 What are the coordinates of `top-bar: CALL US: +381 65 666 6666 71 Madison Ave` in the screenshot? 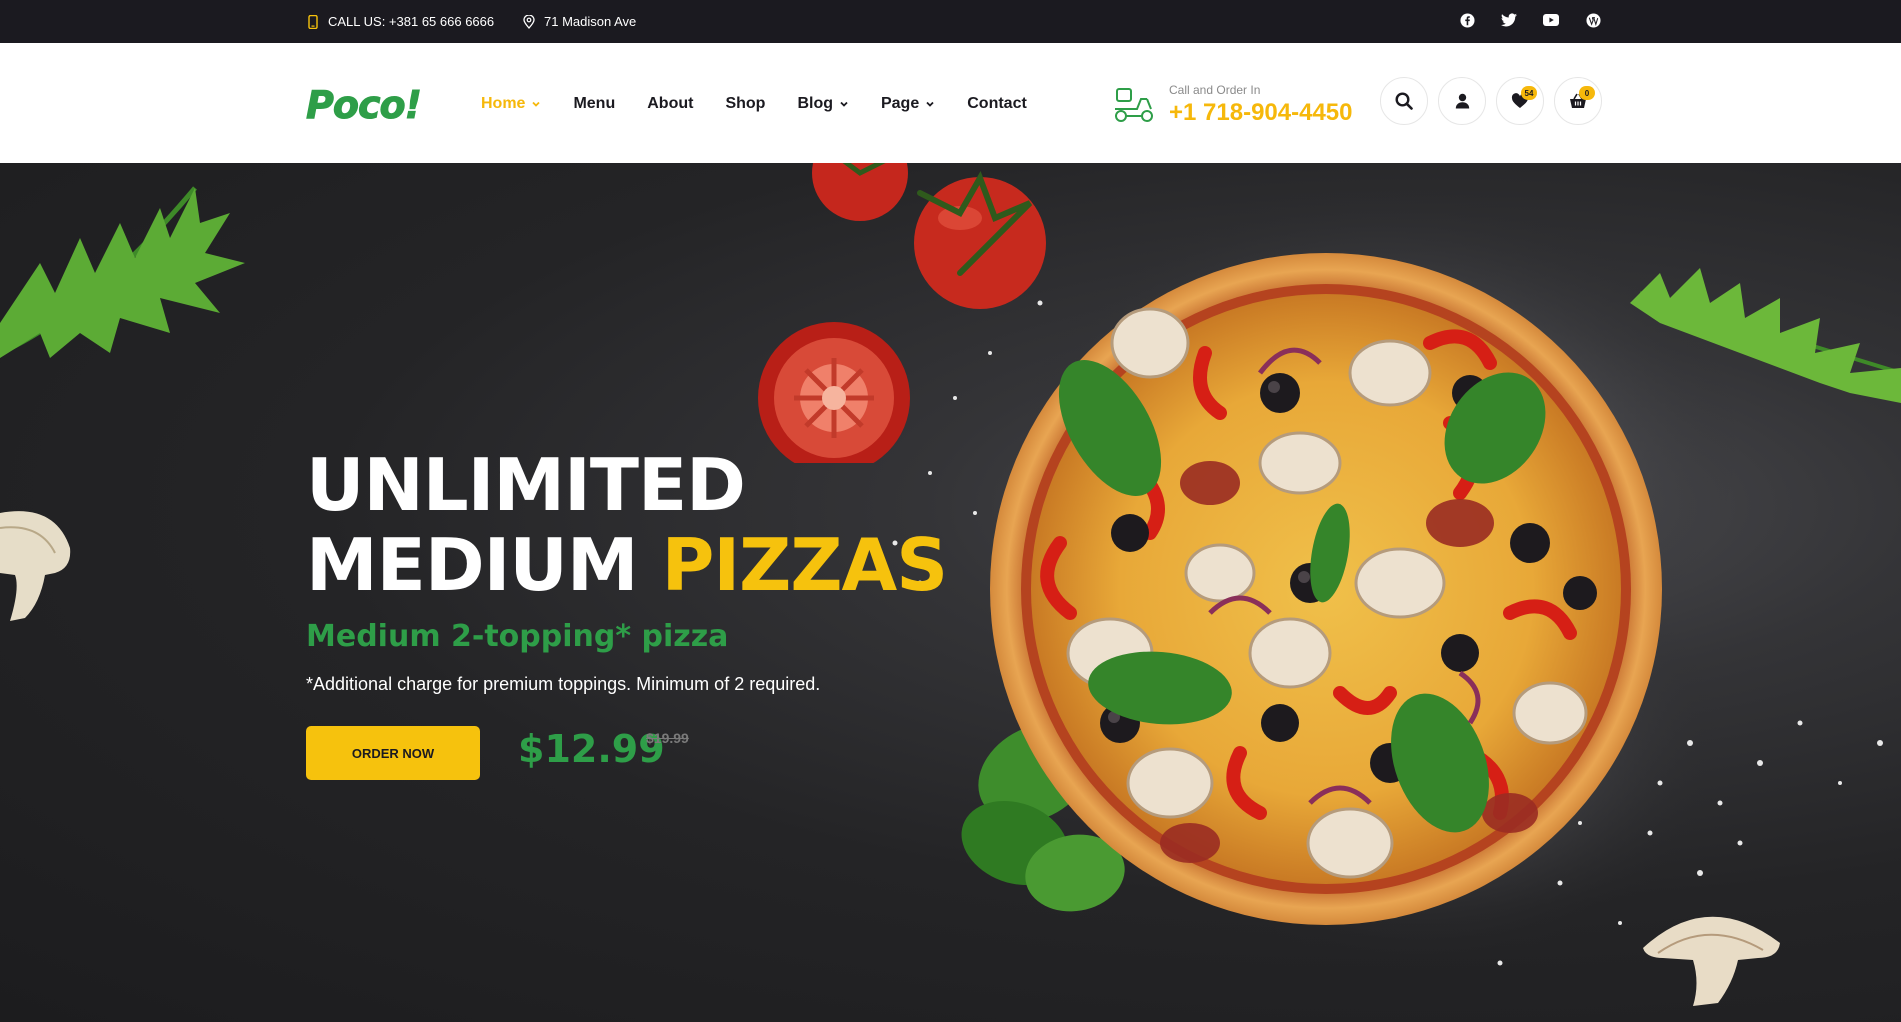 It's located at (950, 21).